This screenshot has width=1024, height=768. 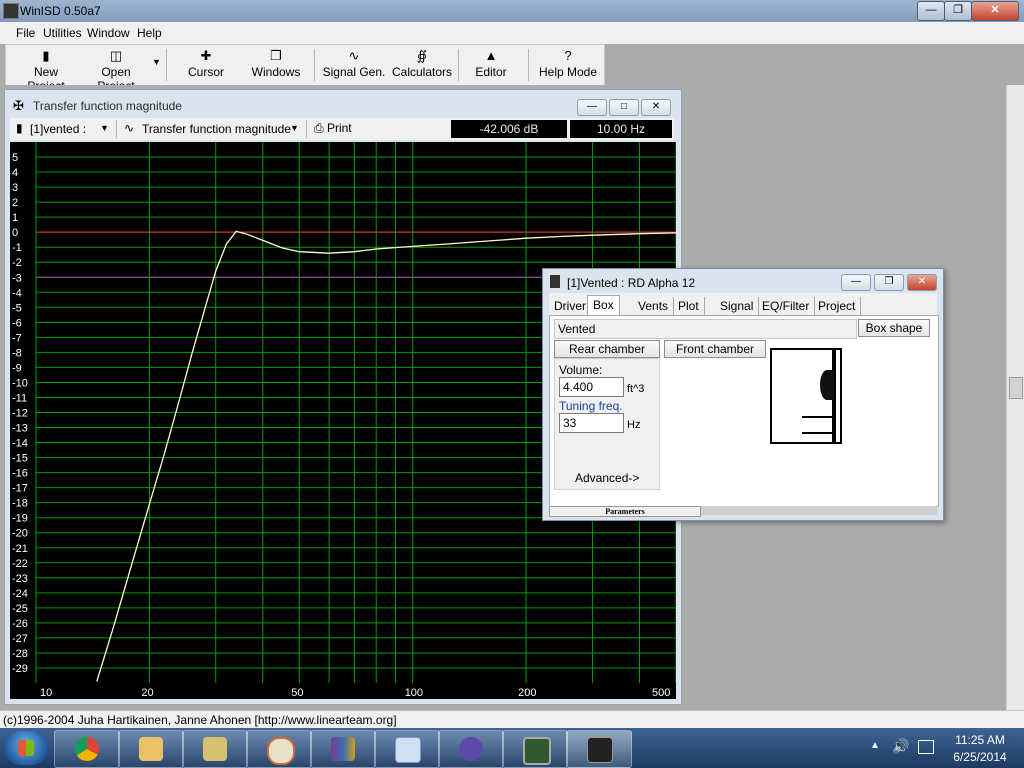 What do you see at coordinates (491, 65) in the screenshot?
I see `editor-button: ▲ Editor` at bounding box center [491, 65].